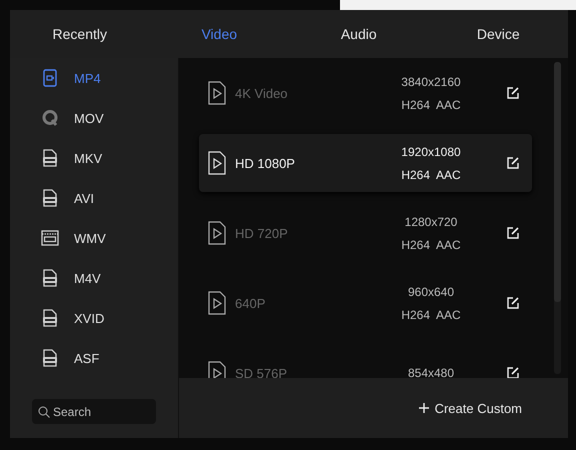  Describe the element at coordinates (219, 34) in the screenshot. I see `category-tab: Video` at that location.